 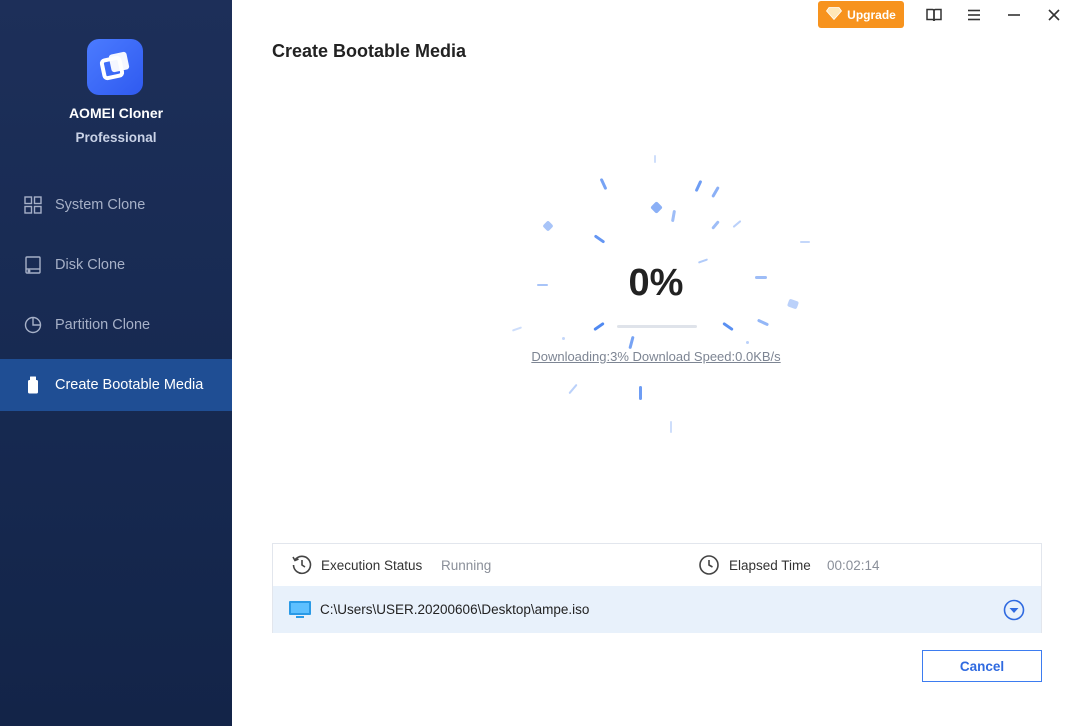 What do you see at coordinates (982, 666) in the screenshot?
I see `cancel-button: Cancel` at bounding box center [982, 666].